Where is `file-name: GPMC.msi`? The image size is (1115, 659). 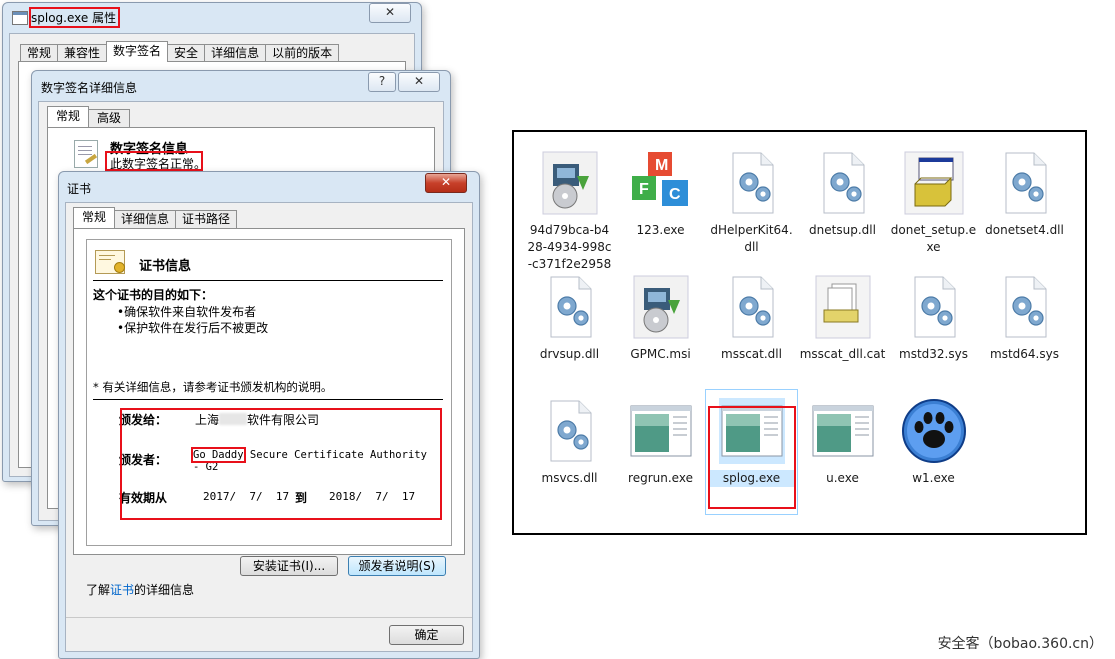 file-name: GPMC.msi is located at coordinates (660, 354).